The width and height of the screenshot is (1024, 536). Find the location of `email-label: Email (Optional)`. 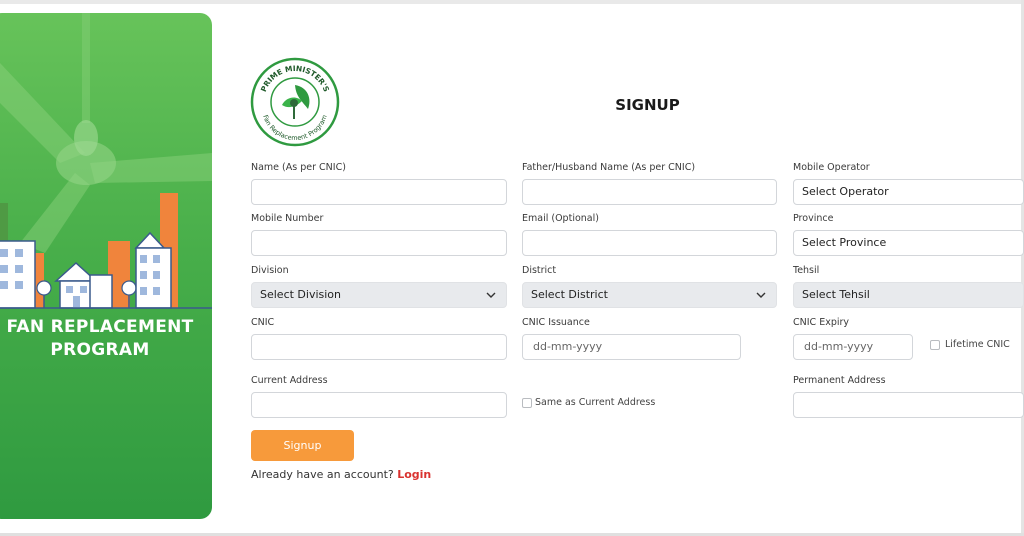

email-label: Email (Optional) is located at coordinates (560, 218).